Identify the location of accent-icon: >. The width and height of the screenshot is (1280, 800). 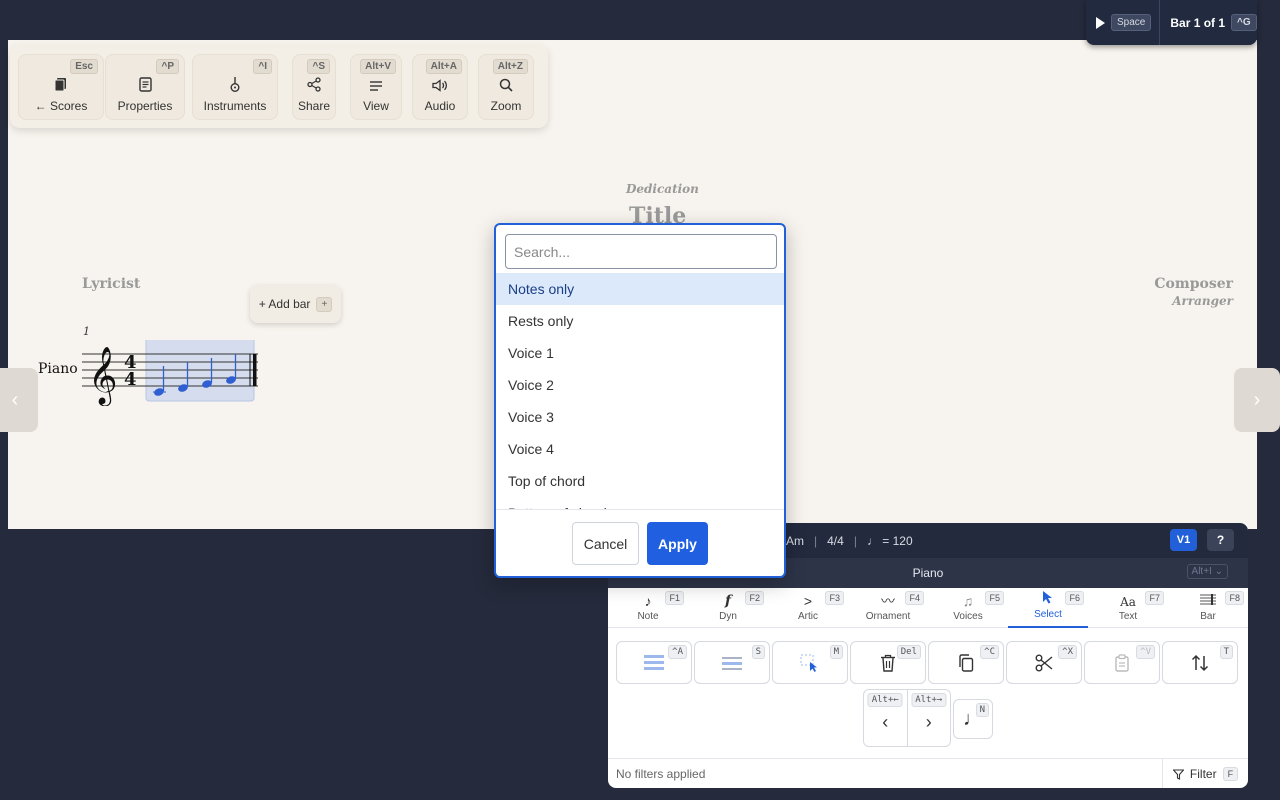
(808, 601).